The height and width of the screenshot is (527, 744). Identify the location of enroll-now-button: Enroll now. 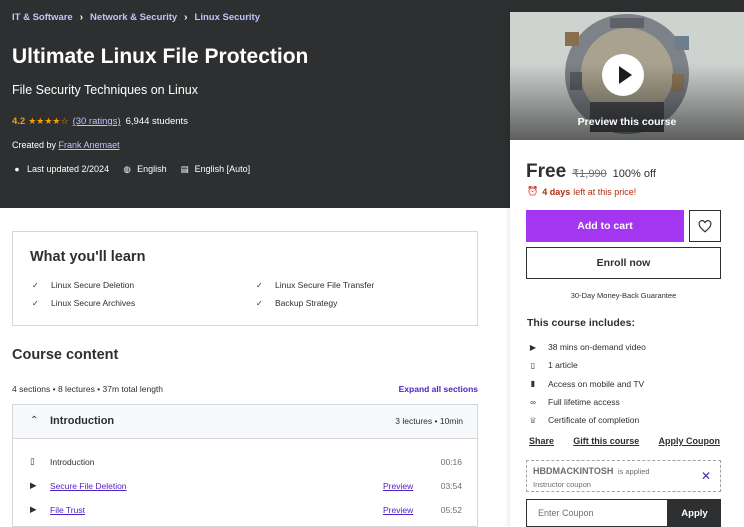
(623, 263).